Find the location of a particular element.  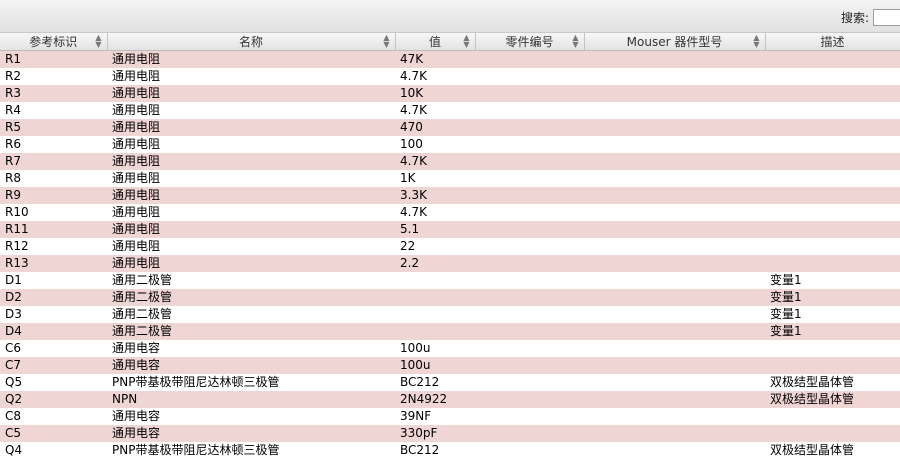

table-row: R4 通用电阻 4.7K is located at coordinates (450, 110).